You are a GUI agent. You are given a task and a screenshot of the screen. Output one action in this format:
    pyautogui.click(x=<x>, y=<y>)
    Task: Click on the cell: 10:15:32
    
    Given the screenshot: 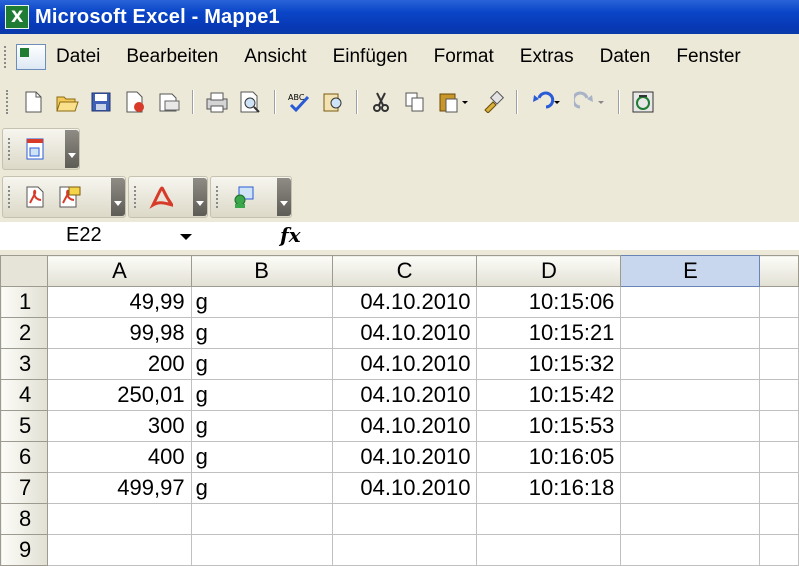 What is the action you would take?
    pyautogui.click(x=549, y=364)
    